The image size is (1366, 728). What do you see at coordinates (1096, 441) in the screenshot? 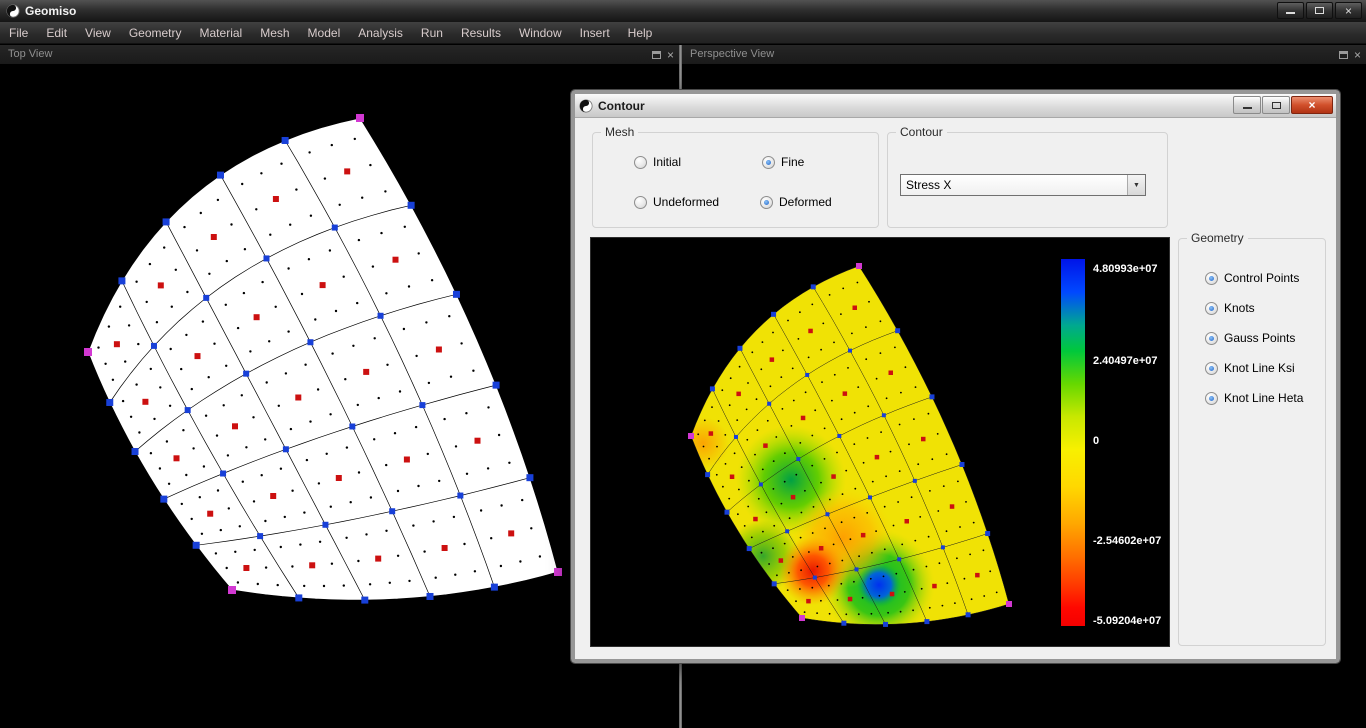
I see `colorbar-label: 0` at bounding box center [1096, 441].